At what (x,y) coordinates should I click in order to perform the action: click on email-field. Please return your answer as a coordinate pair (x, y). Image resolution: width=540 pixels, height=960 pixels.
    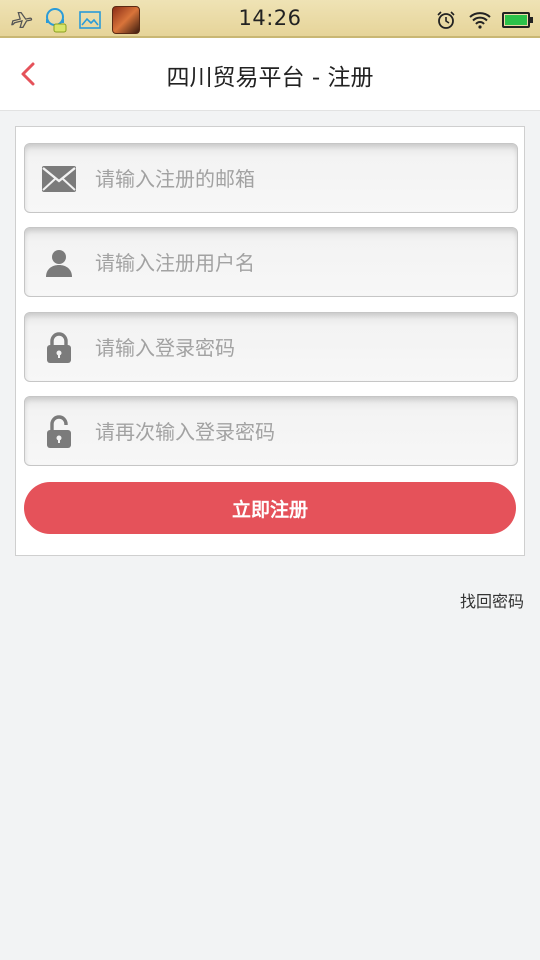
    Looking at the image, I should click on (271, 178).